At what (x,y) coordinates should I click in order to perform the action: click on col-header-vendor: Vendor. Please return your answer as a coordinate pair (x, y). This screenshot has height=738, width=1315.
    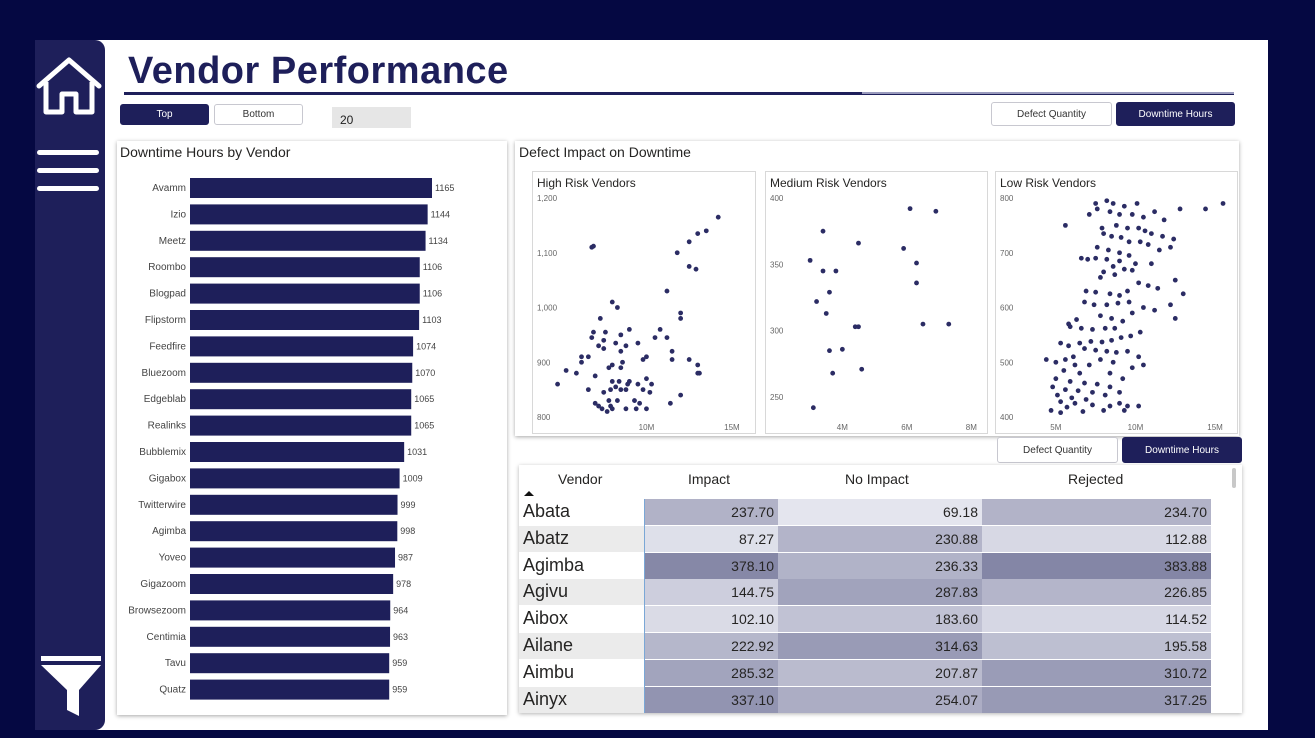
    Looking at the image, I should click on (580, 479).